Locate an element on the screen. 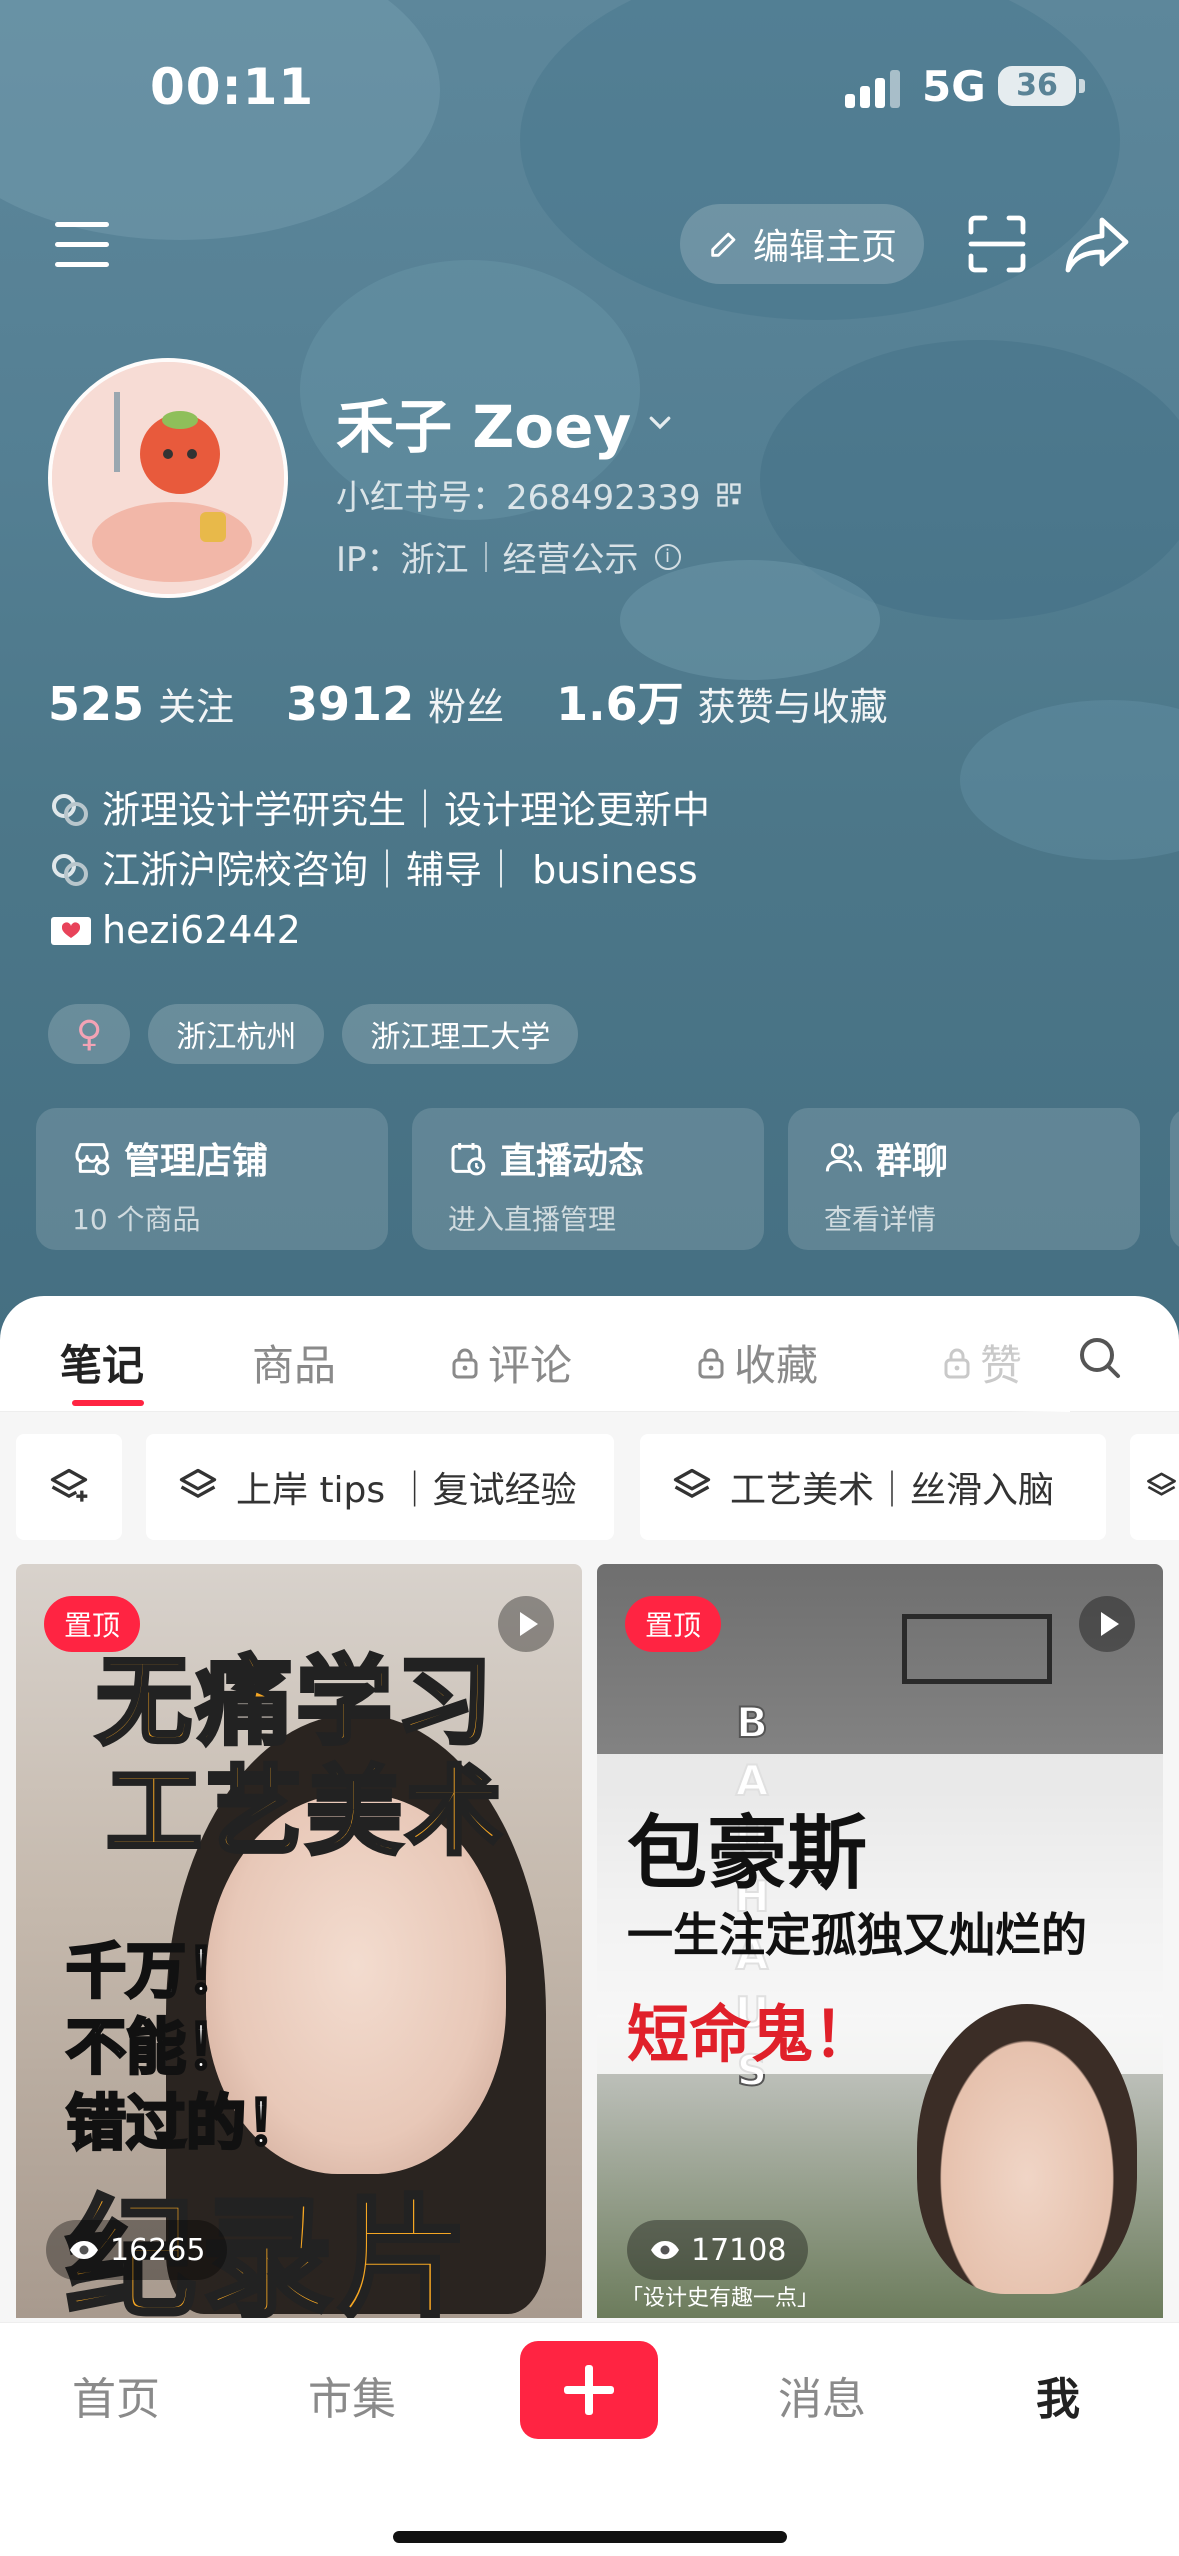 This screenshot has height=2556, width=1179. school-tag: 浙江理工大学 is located at coordinates (460, 1034).